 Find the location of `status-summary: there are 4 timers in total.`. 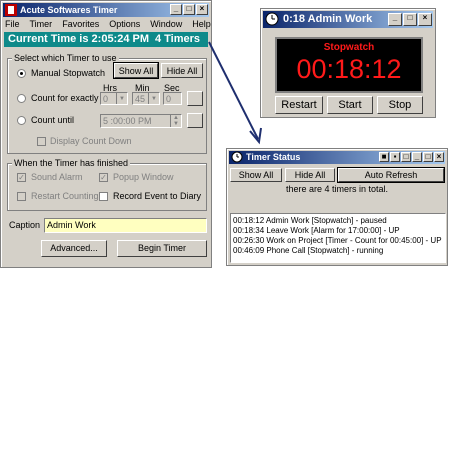

status-summary: there are 4 timers in total. is located at coordinates (337, 189).